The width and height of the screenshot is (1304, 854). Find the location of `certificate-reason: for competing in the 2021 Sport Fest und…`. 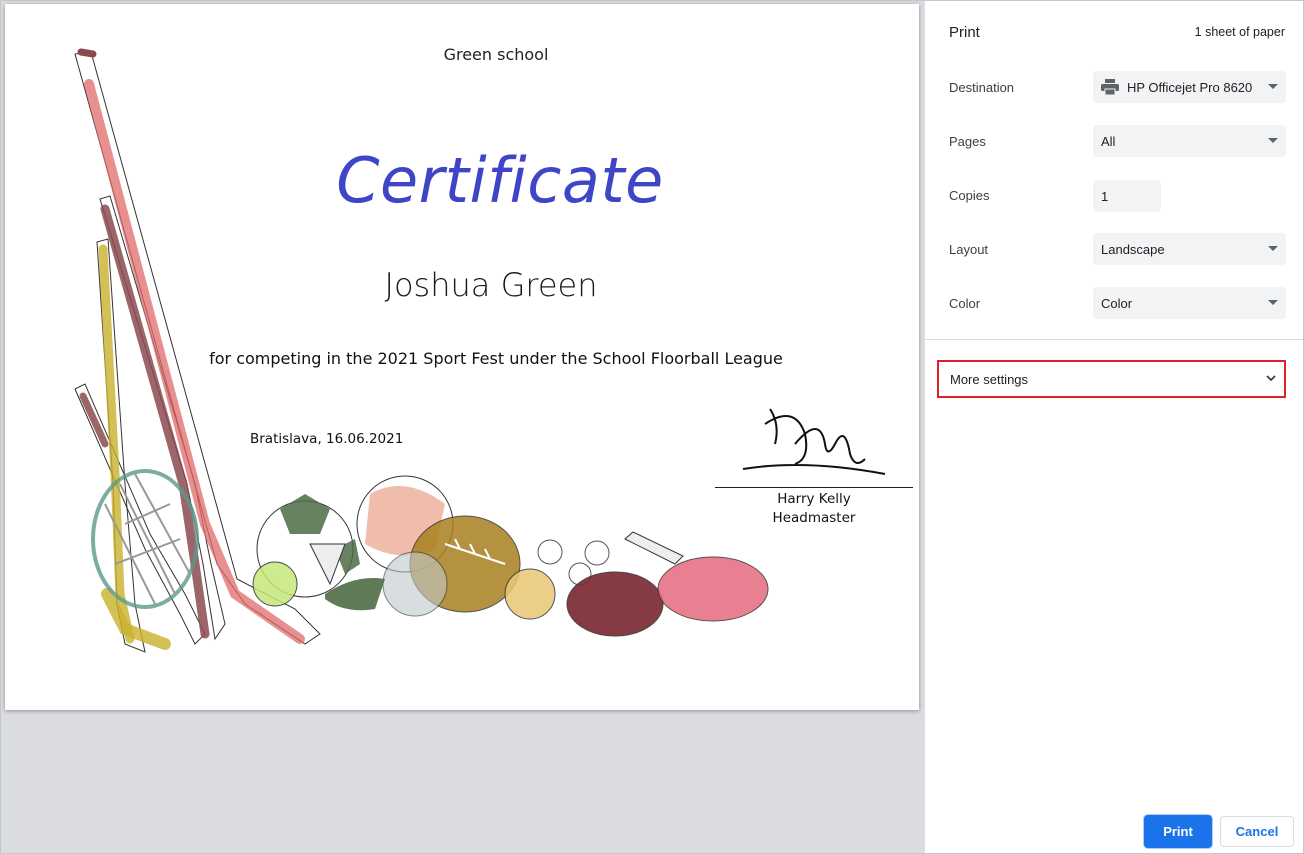

certificate-reason: for competing in the 2021 Sport Fest und… is located at coordinates (496, 358).